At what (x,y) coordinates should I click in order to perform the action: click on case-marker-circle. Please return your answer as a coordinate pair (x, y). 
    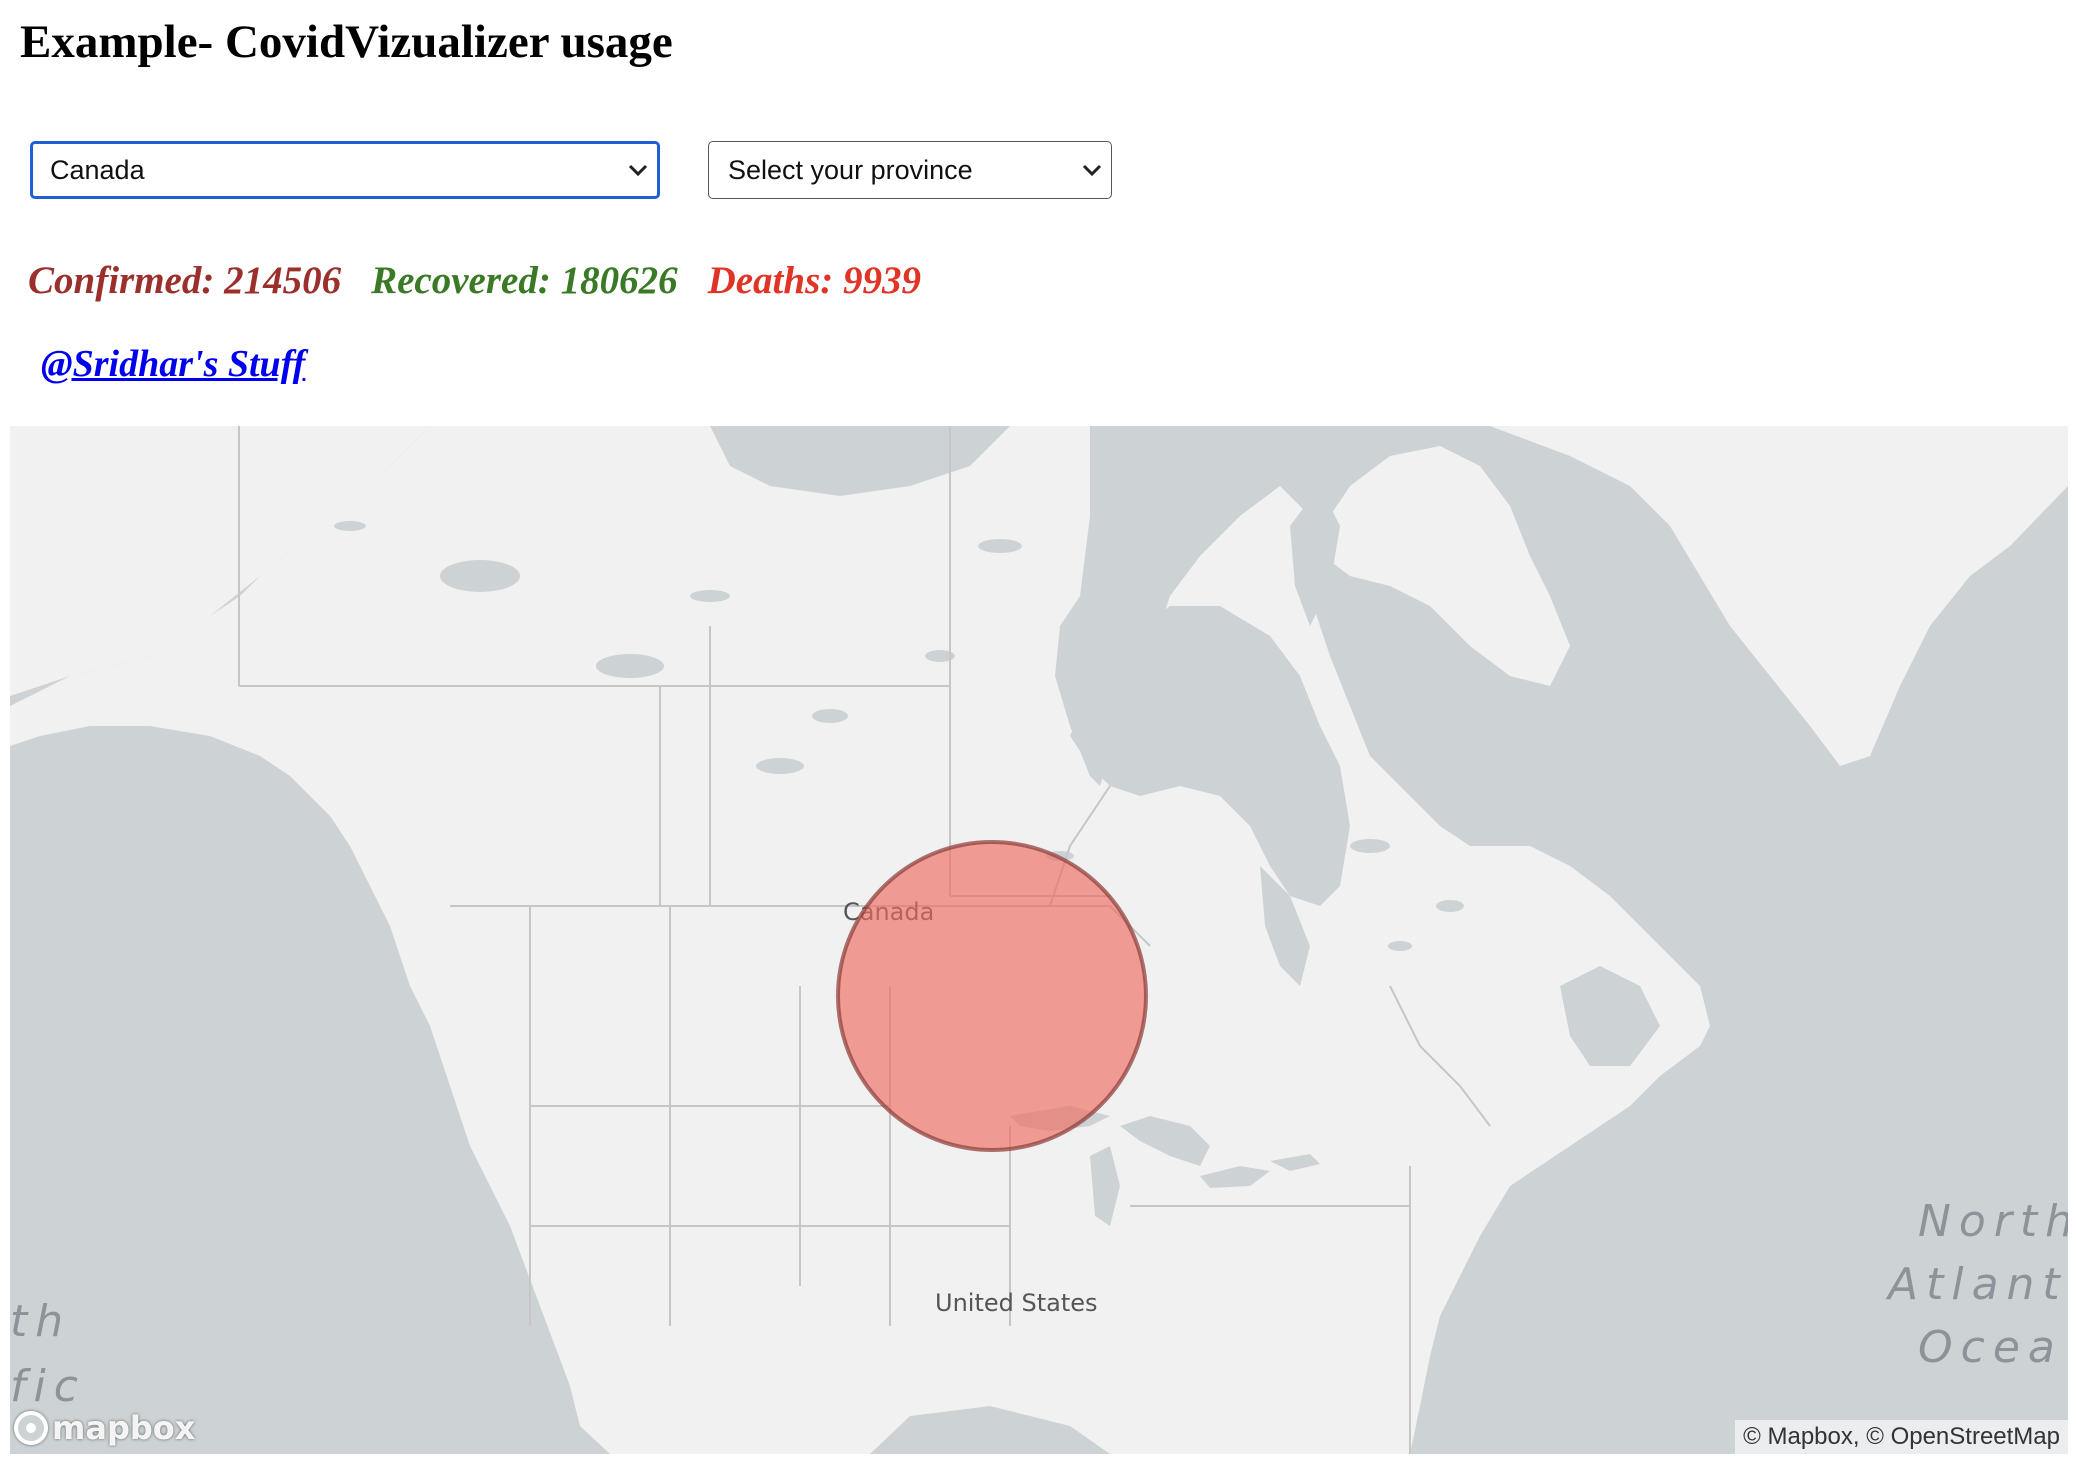
    Looking at the image, I should click on (992, 996).